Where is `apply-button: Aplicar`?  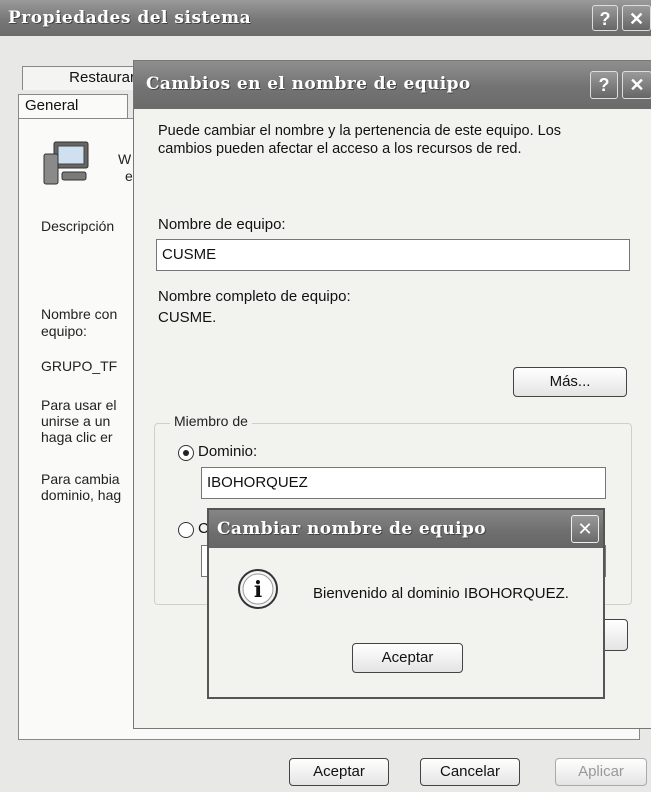
apply-button: Aplicar is located at coordinates (601, 772).